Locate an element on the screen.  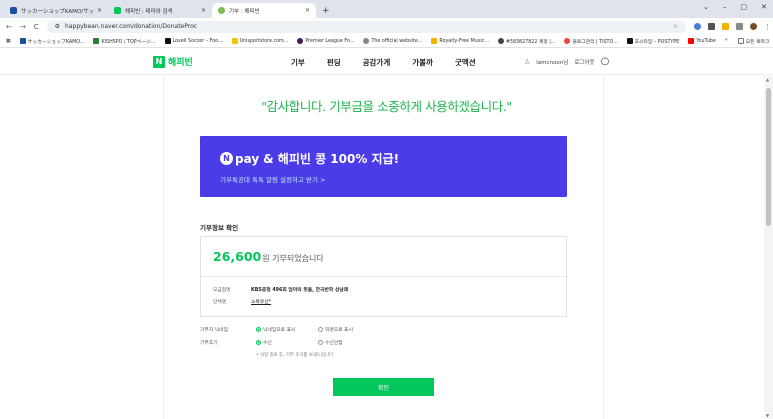
maximize-icon: ▢ is located at coordinates (744, 7).